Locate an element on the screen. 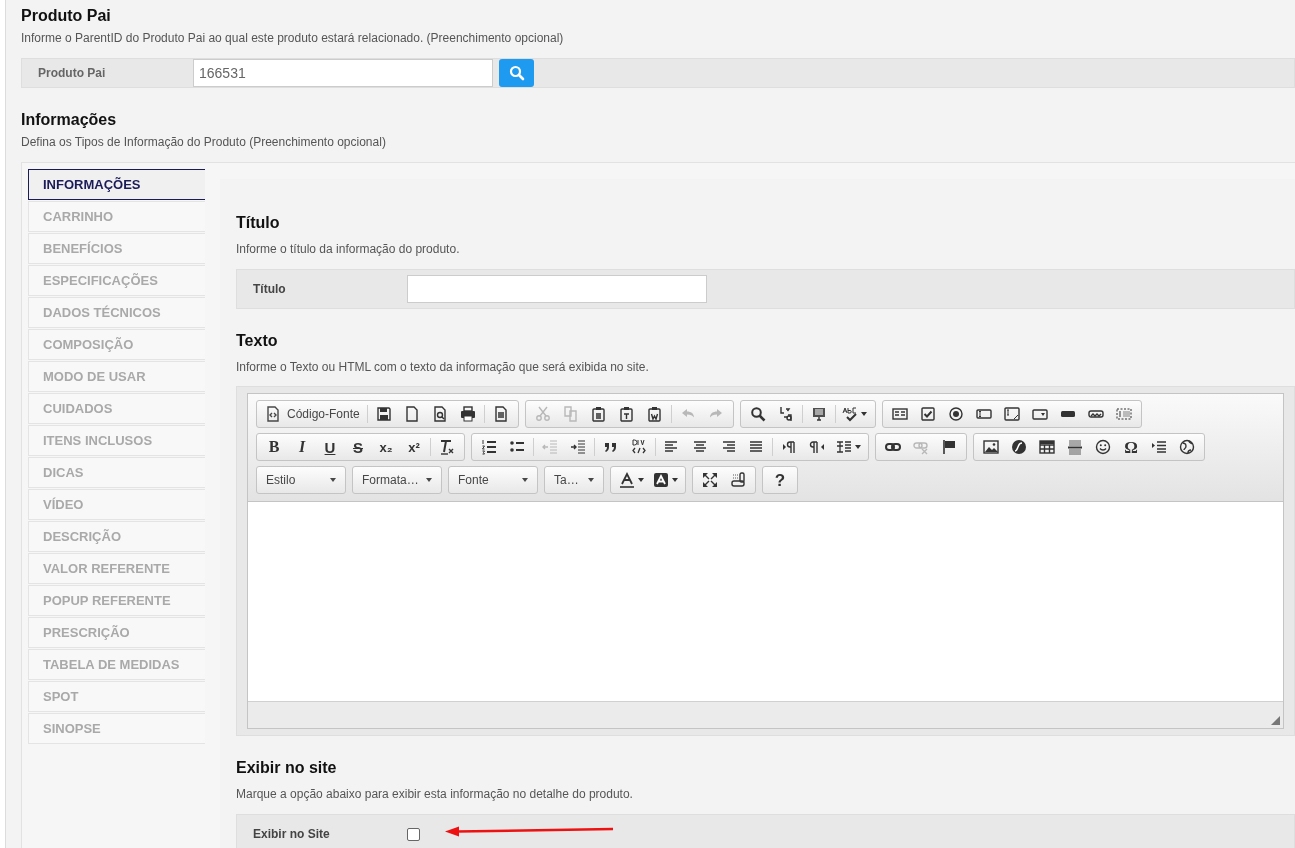 This screenshot has height=848, width=1295. checkbox is located at coordinates (413, 834).